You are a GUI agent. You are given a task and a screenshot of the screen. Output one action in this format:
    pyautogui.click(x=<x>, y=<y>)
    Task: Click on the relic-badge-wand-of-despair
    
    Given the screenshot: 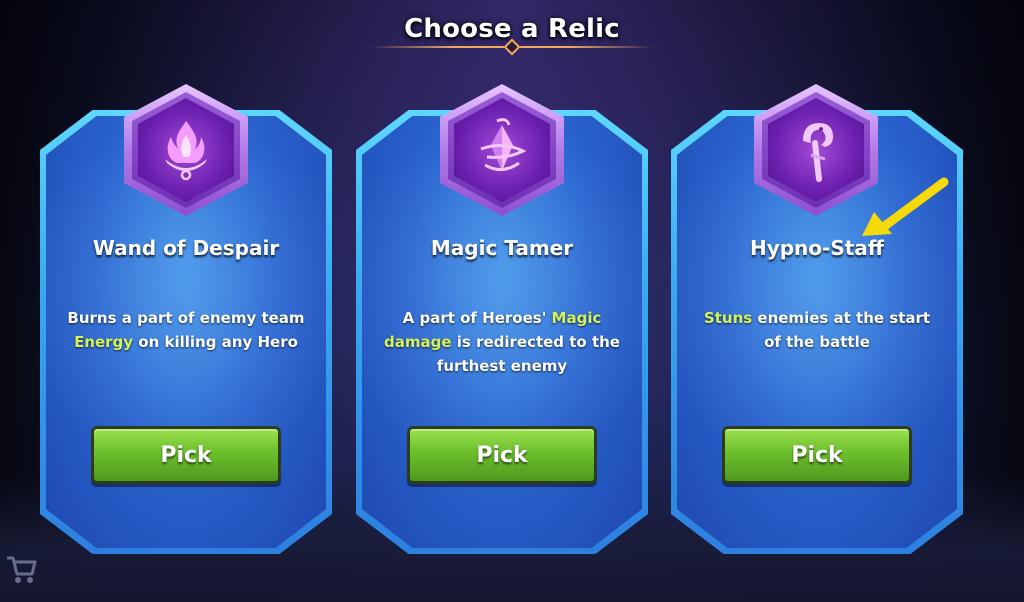 What is the action you would take?
    pyautogui.click(x=186, y=150)
    